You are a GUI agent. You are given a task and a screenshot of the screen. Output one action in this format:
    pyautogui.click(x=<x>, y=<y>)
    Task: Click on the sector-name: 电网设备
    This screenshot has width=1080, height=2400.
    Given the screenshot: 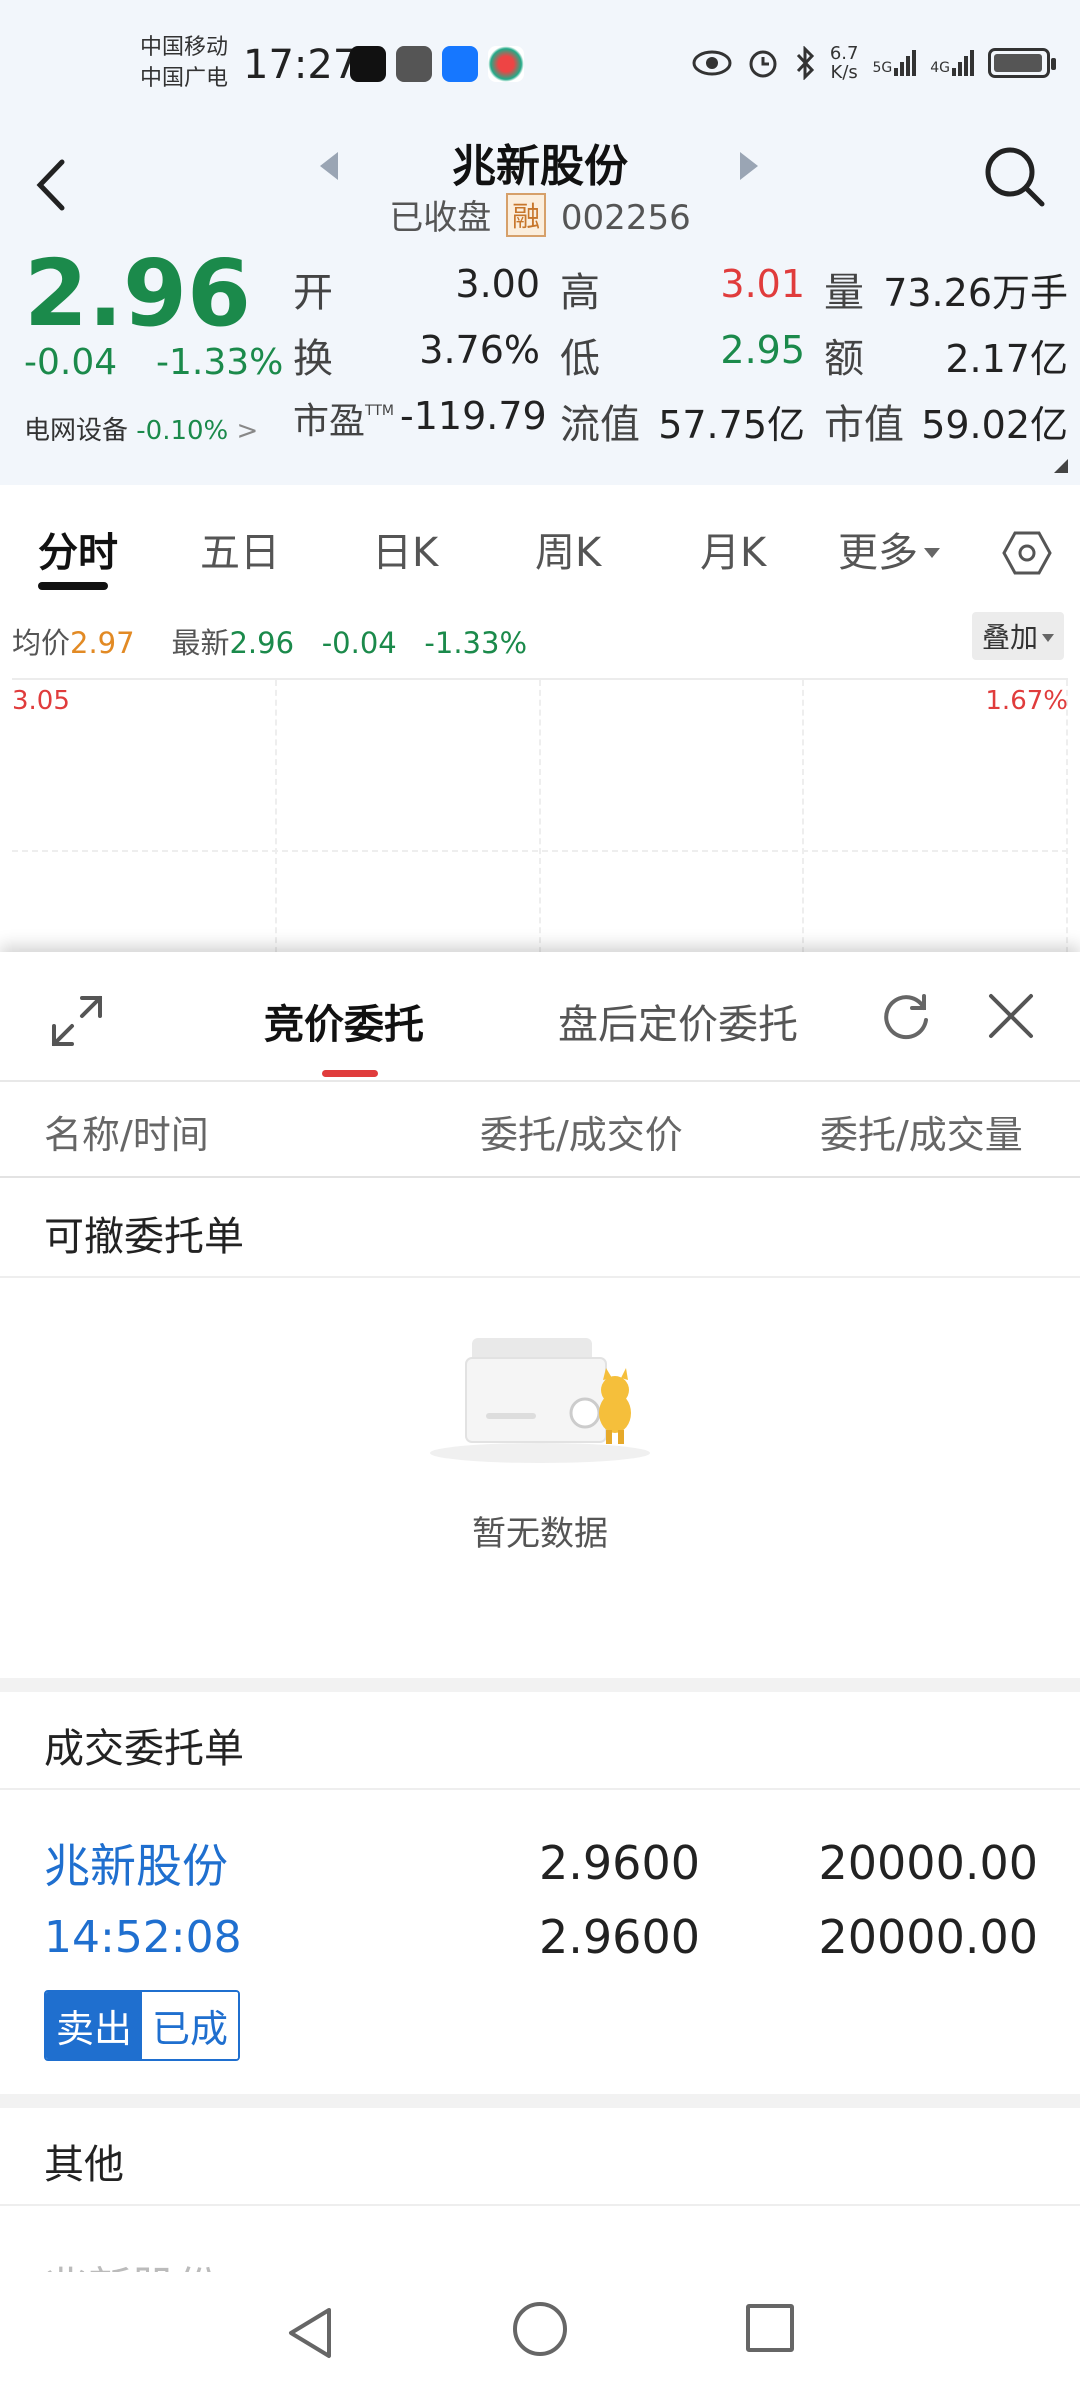 What is the action you would take?
    pyautogui.click(x=76, y=431)
    